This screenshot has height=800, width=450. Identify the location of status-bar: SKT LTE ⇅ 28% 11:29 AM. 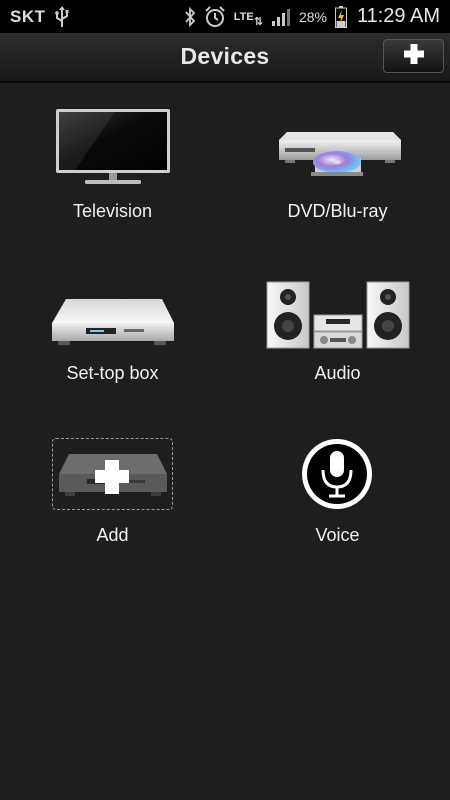
(225, 16).